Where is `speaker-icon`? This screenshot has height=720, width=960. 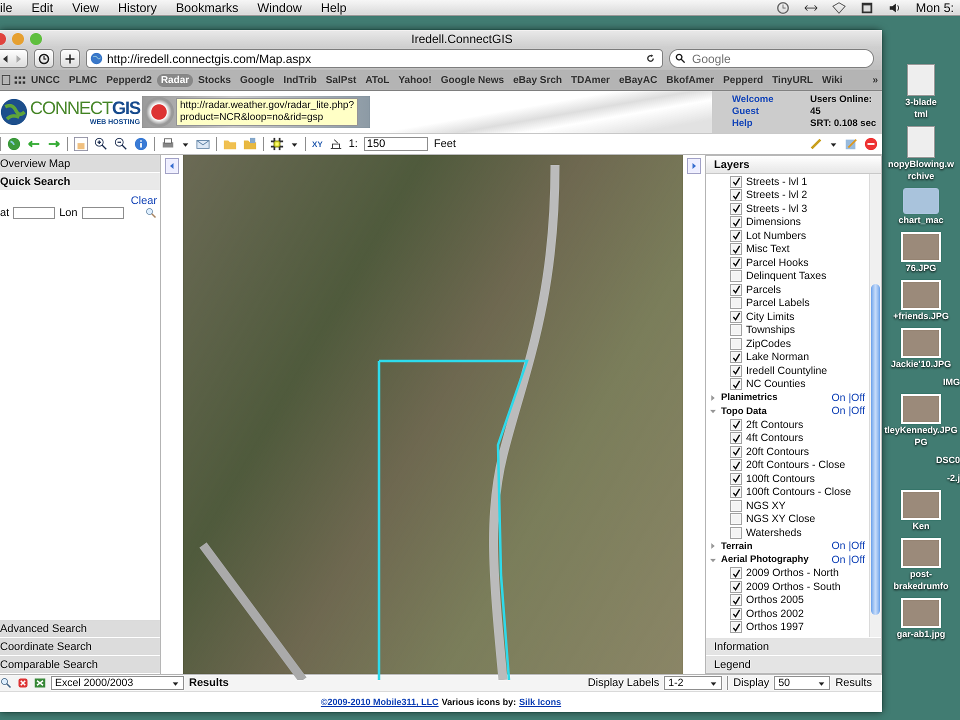 speaker-icon is located at coordinates (895, 7).